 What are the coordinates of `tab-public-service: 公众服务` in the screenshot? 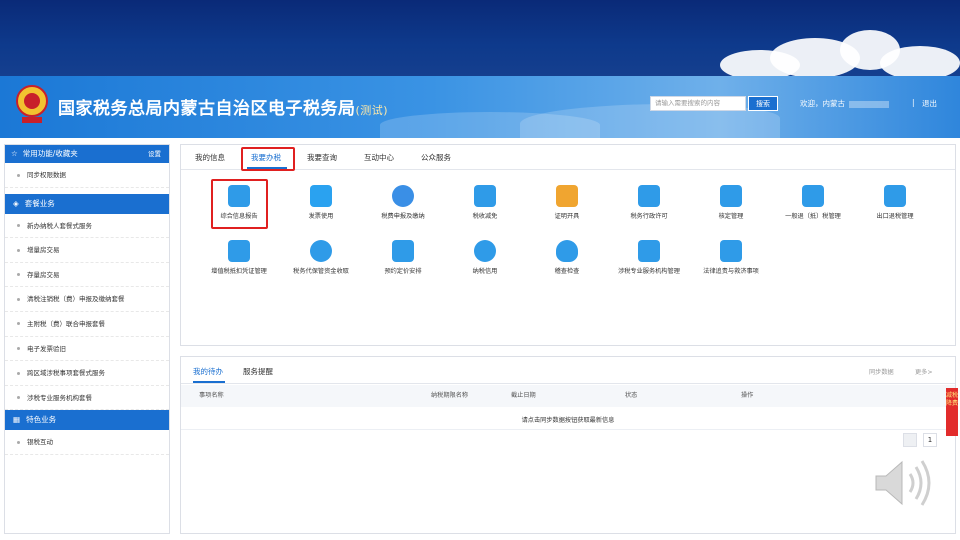 It's located at (436, 157).